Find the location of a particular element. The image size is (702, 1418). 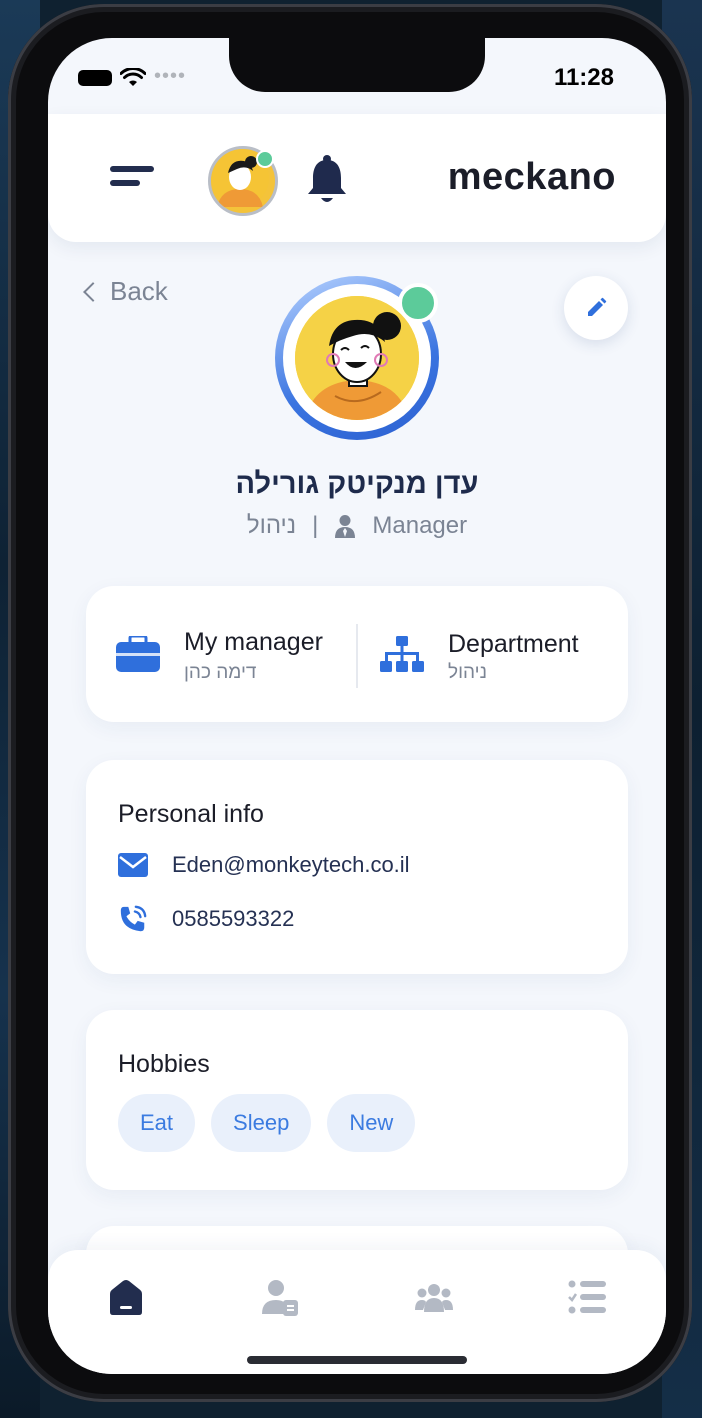

pencil-icon is located at coordinates (597, 306).